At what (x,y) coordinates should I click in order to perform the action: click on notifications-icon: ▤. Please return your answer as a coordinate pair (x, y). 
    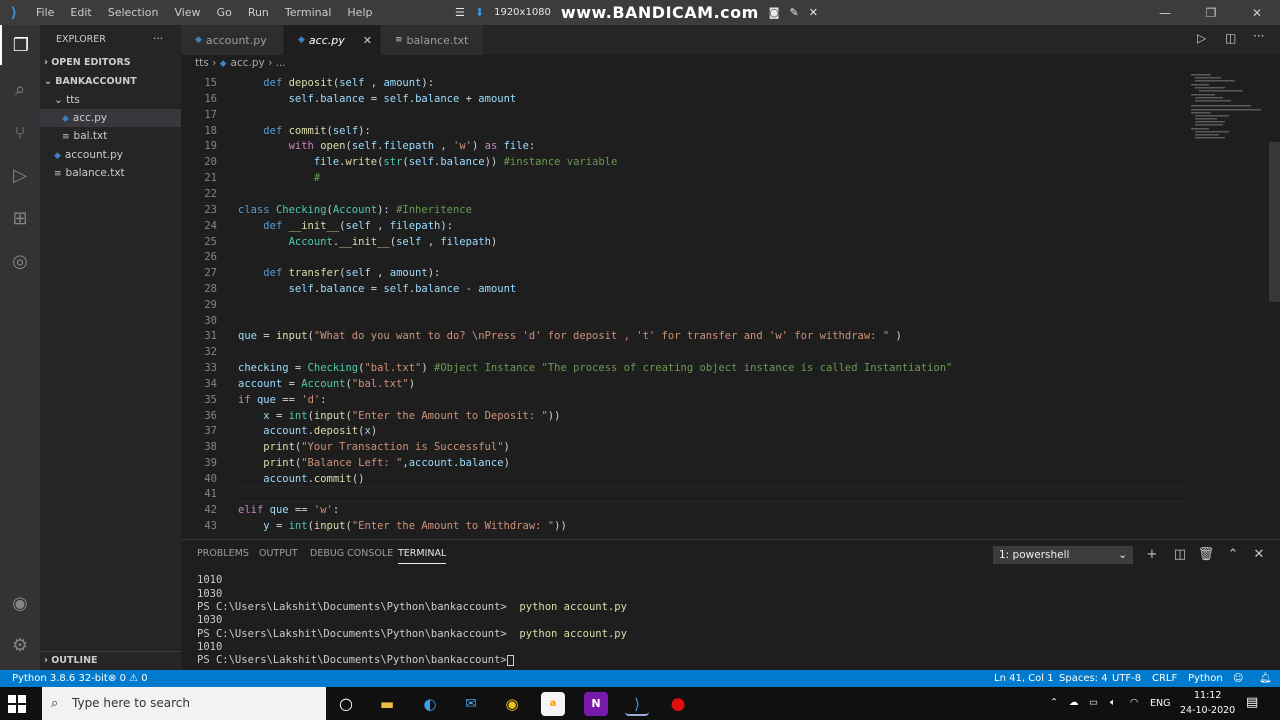
    Looking at the image, I should click on (1252, 702).